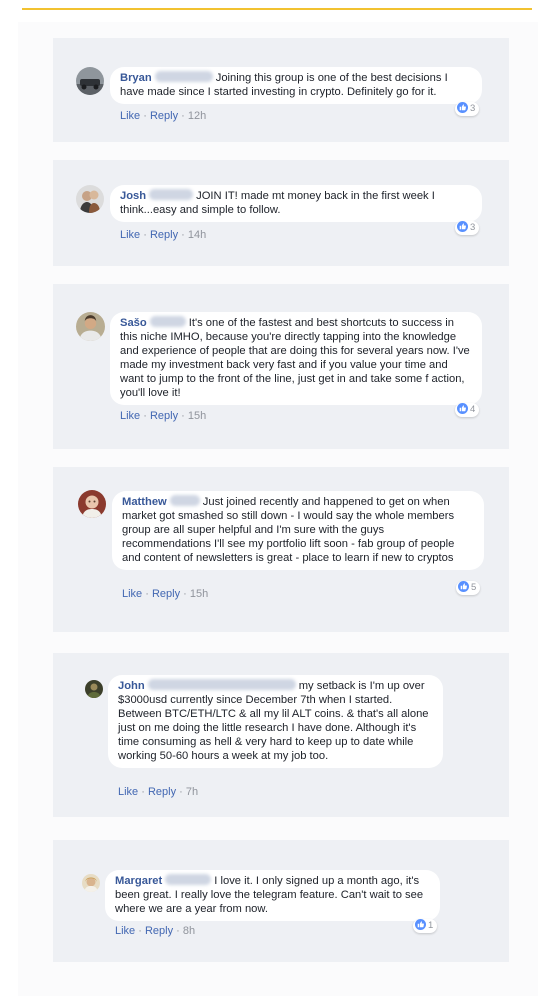 The height and width of the screenshot is (996, 557). Describe the element at coordinates (133, 323) in the screenshot. I see `commenter-name: Sašo` at that location.